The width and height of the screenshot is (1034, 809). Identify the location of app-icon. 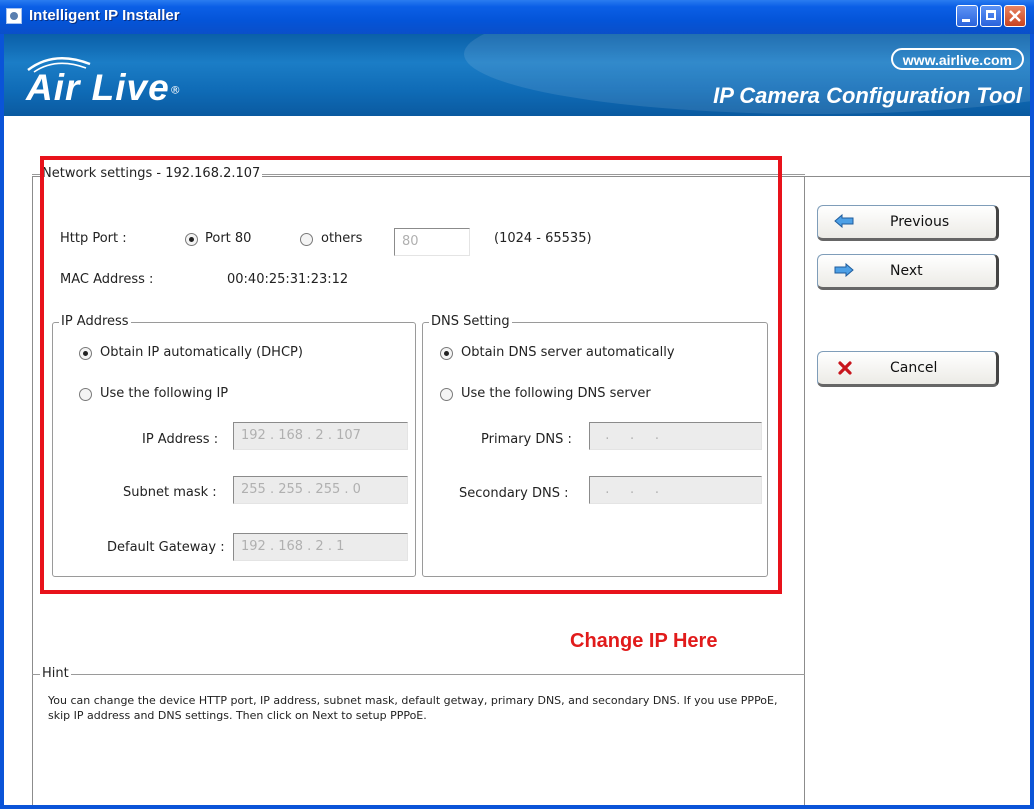
(14, 16).